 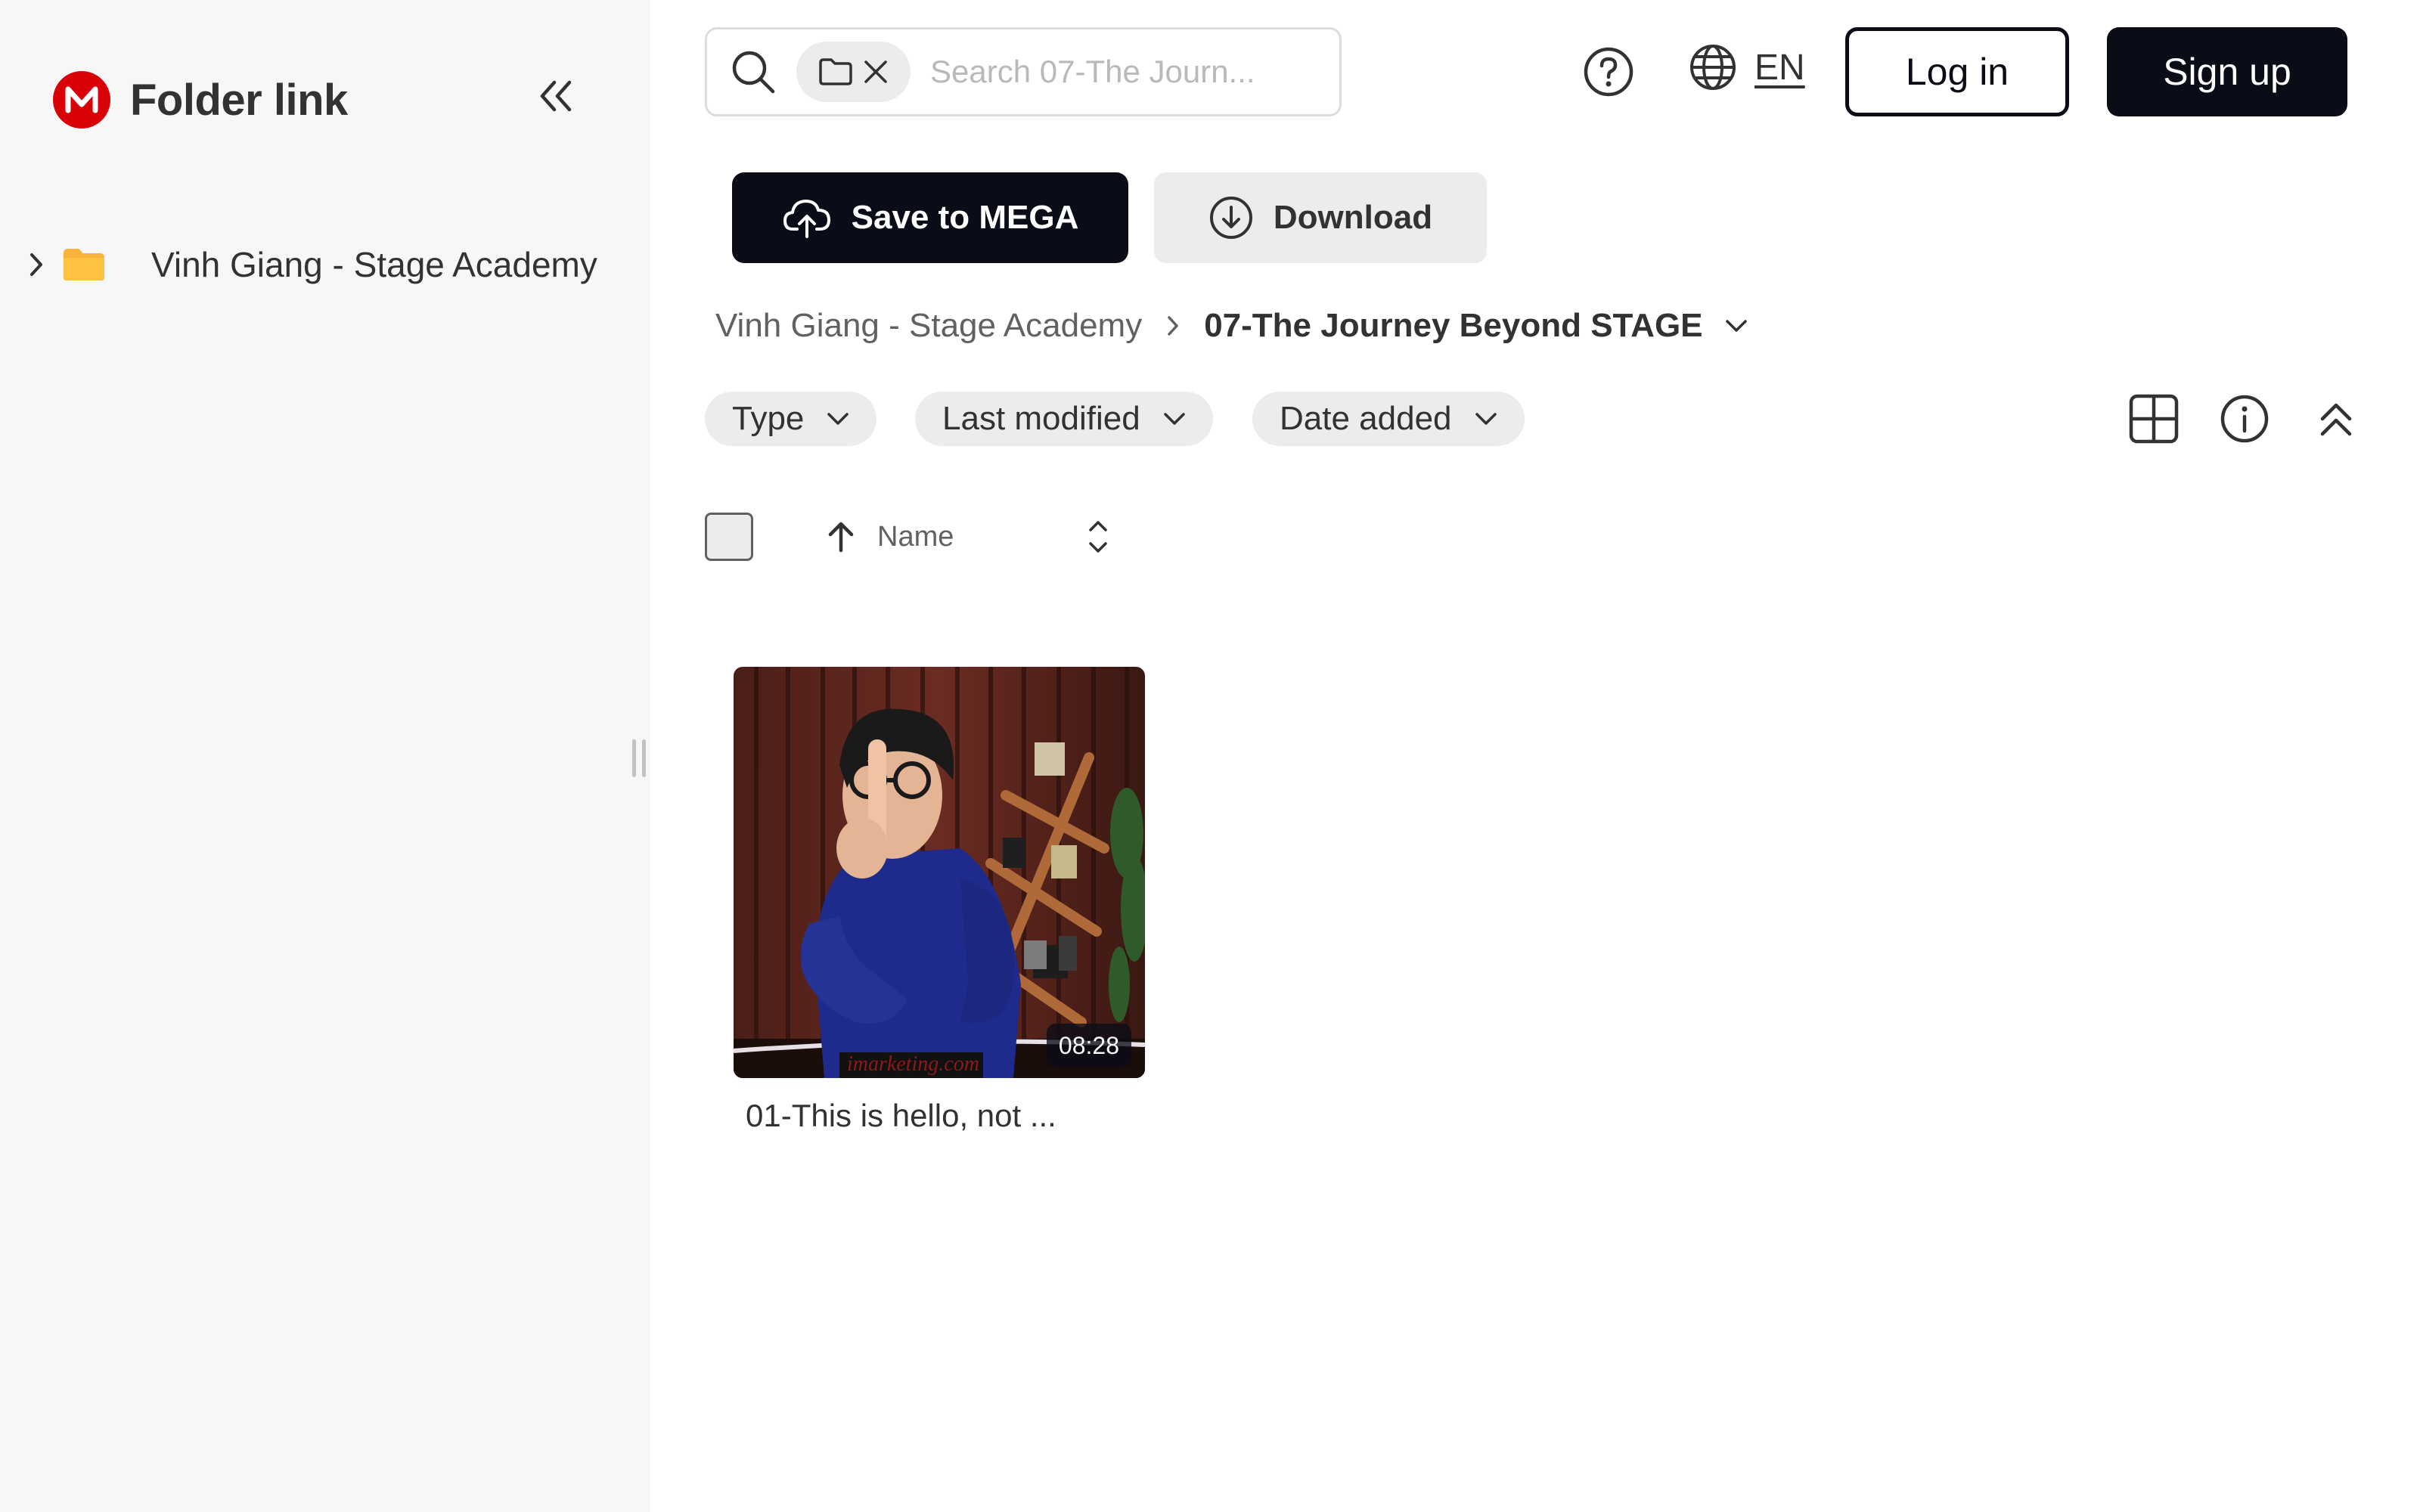 What do you see at coordinates (853, 72) in the screenshot?
I see `search-scope-chip` at bounding box center [853, 72].